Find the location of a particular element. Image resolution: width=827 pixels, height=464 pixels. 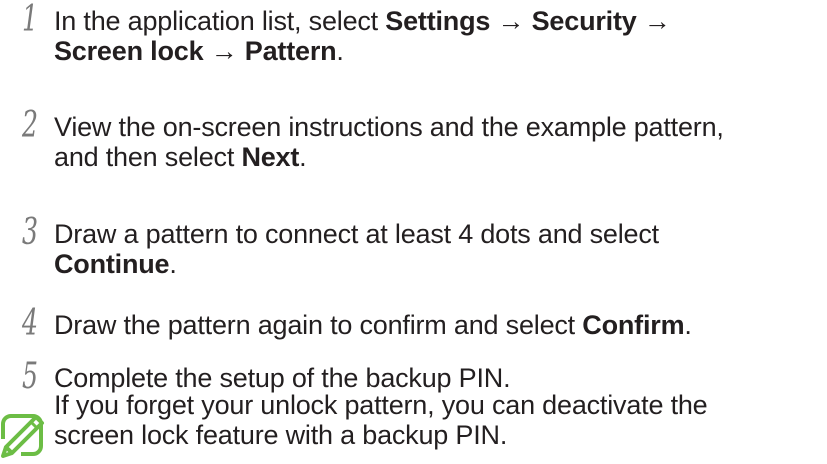

step-number: 3 is located at coordinates (30, 232).